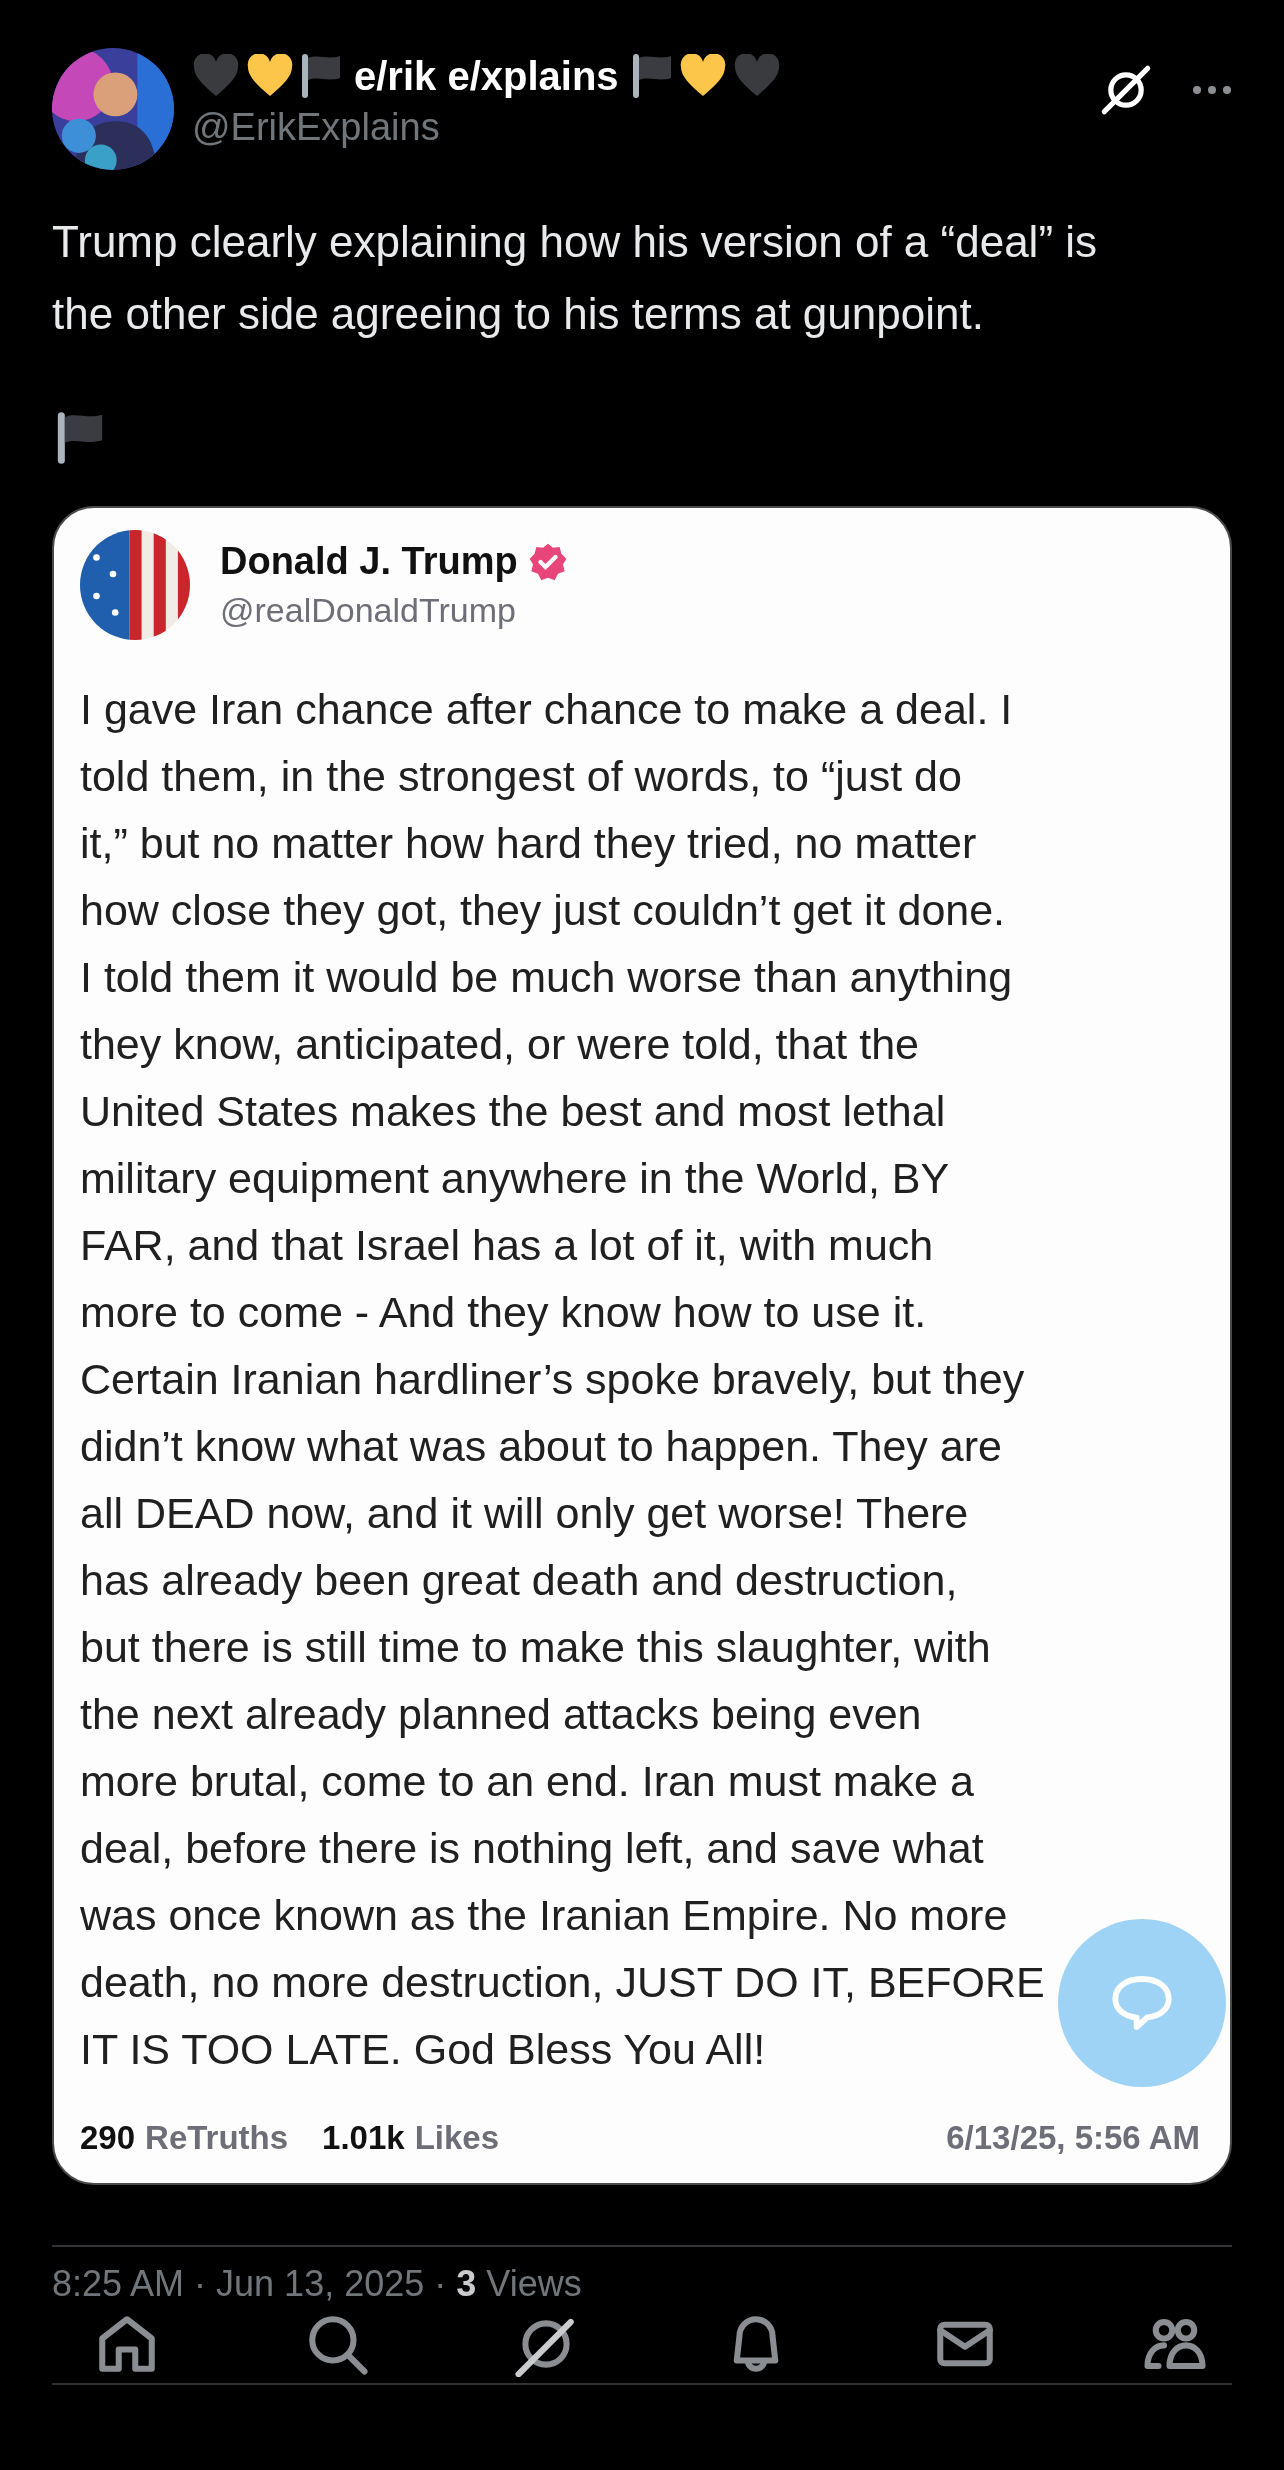 This screenshot has height=2470, width=1284. I want to click on slashed-circle-icon, so click(1126, 90).